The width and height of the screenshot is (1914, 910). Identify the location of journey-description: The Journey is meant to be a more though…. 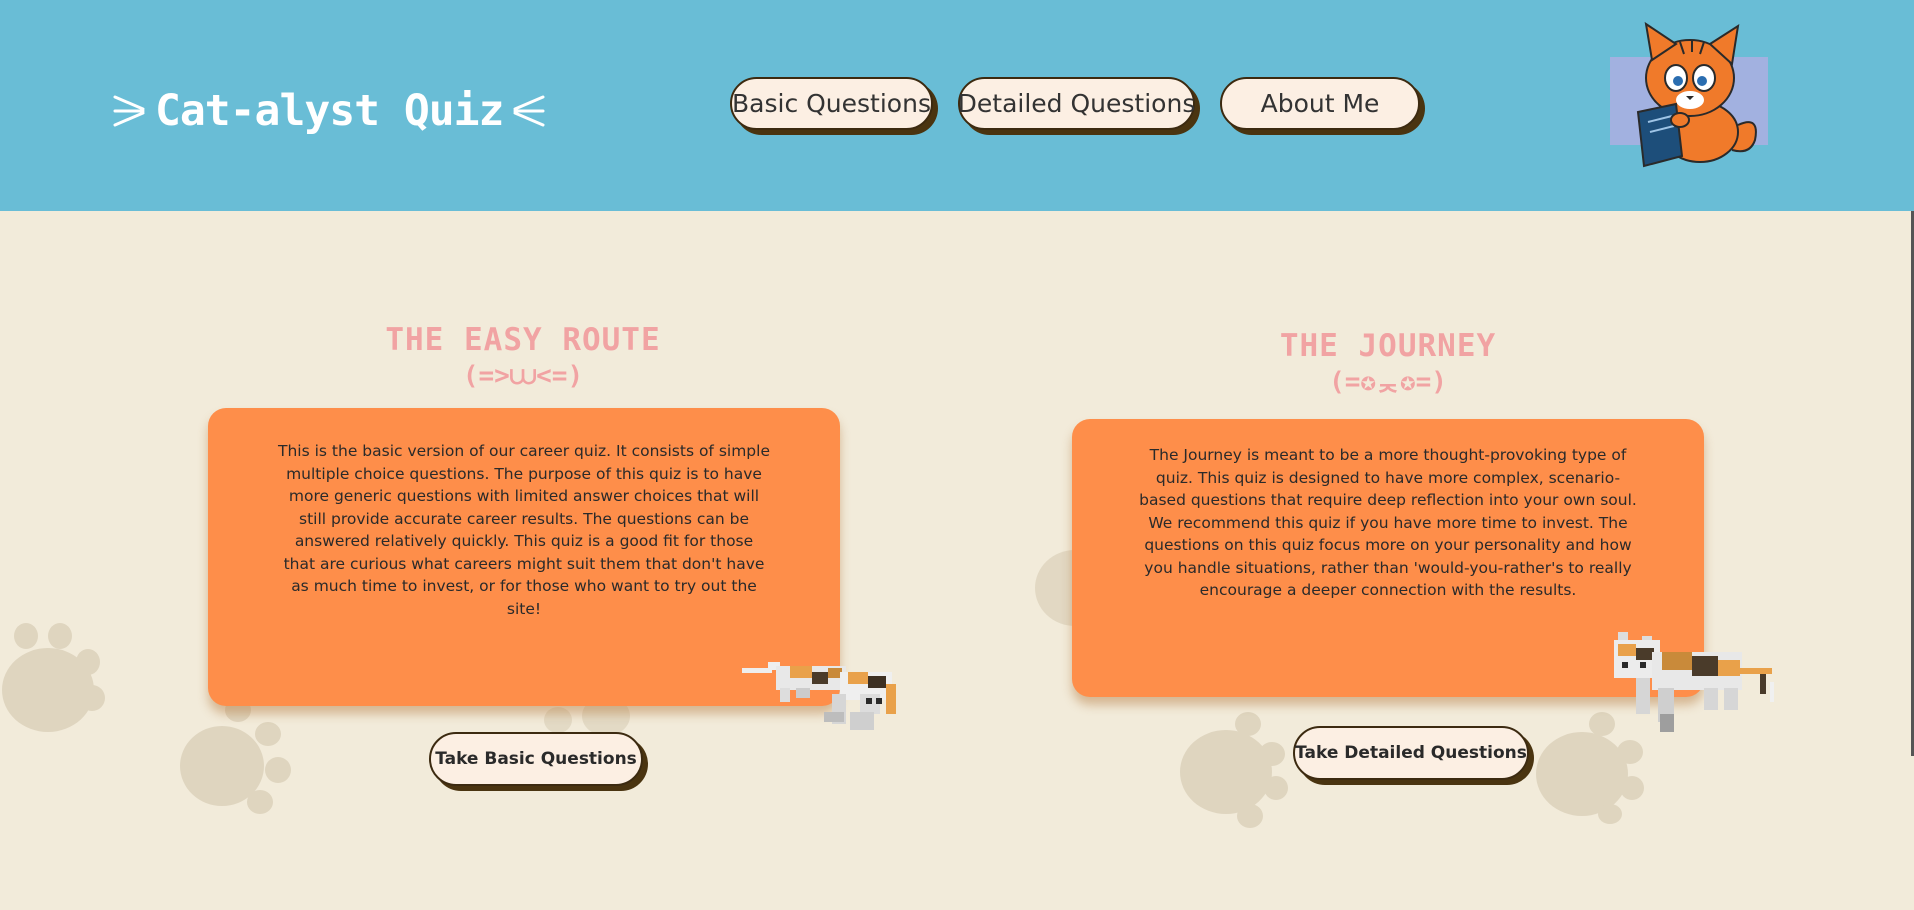
(1388, 523).